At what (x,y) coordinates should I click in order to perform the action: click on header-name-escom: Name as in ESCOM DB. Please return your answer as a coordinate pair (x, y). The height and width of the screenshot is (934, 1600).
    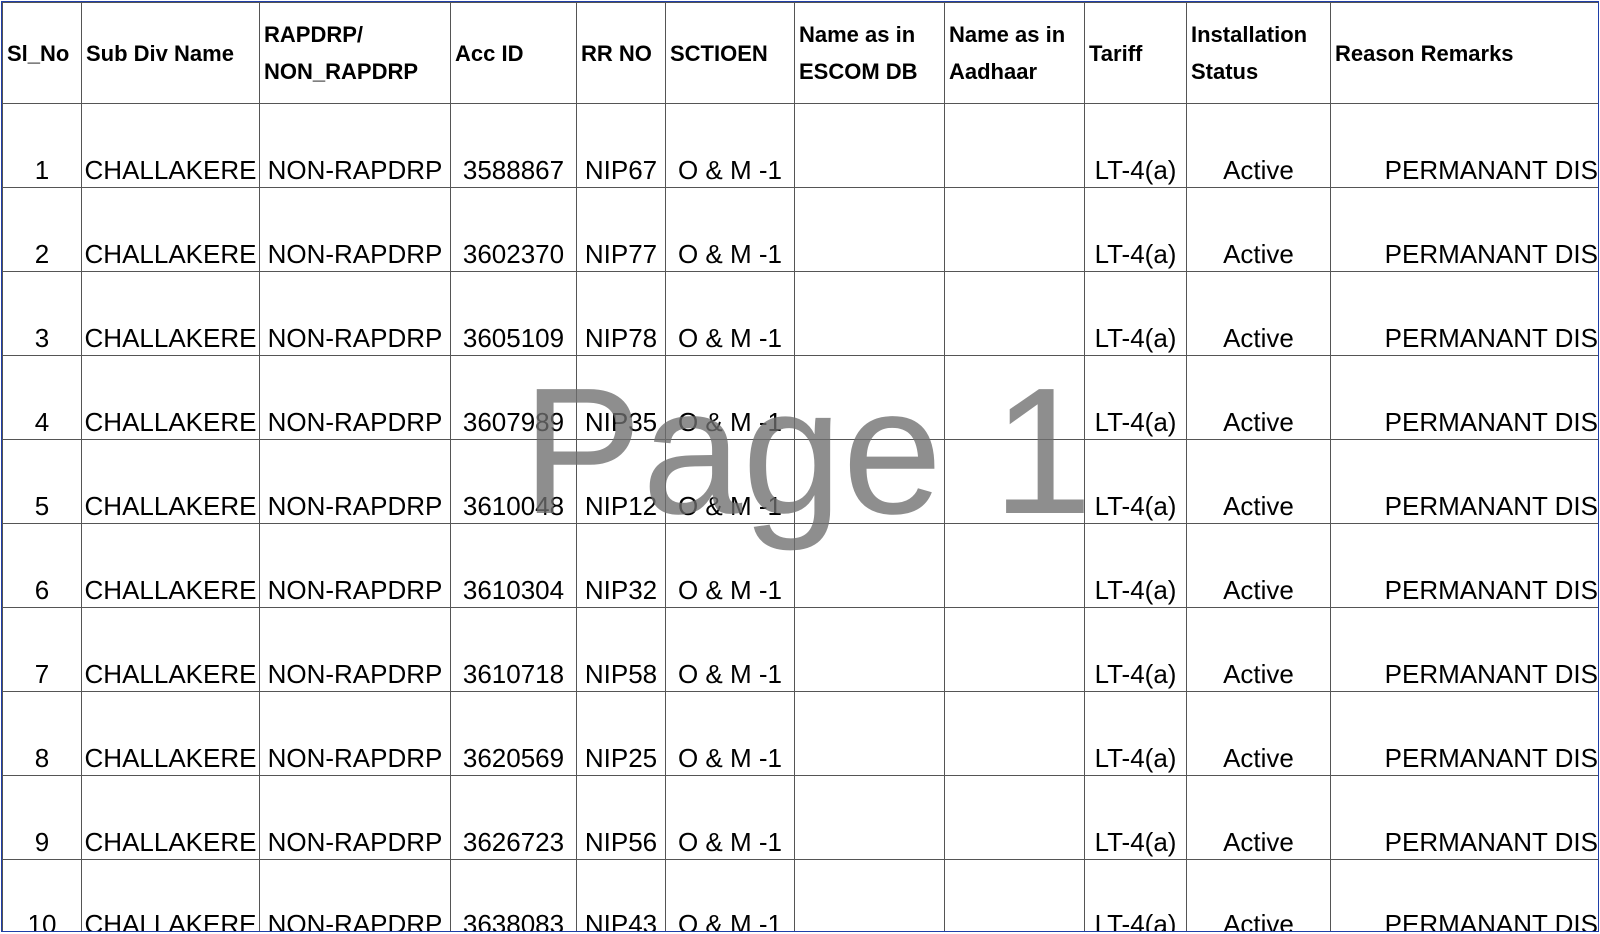
    Looking at the image, I should click on (869, 53).